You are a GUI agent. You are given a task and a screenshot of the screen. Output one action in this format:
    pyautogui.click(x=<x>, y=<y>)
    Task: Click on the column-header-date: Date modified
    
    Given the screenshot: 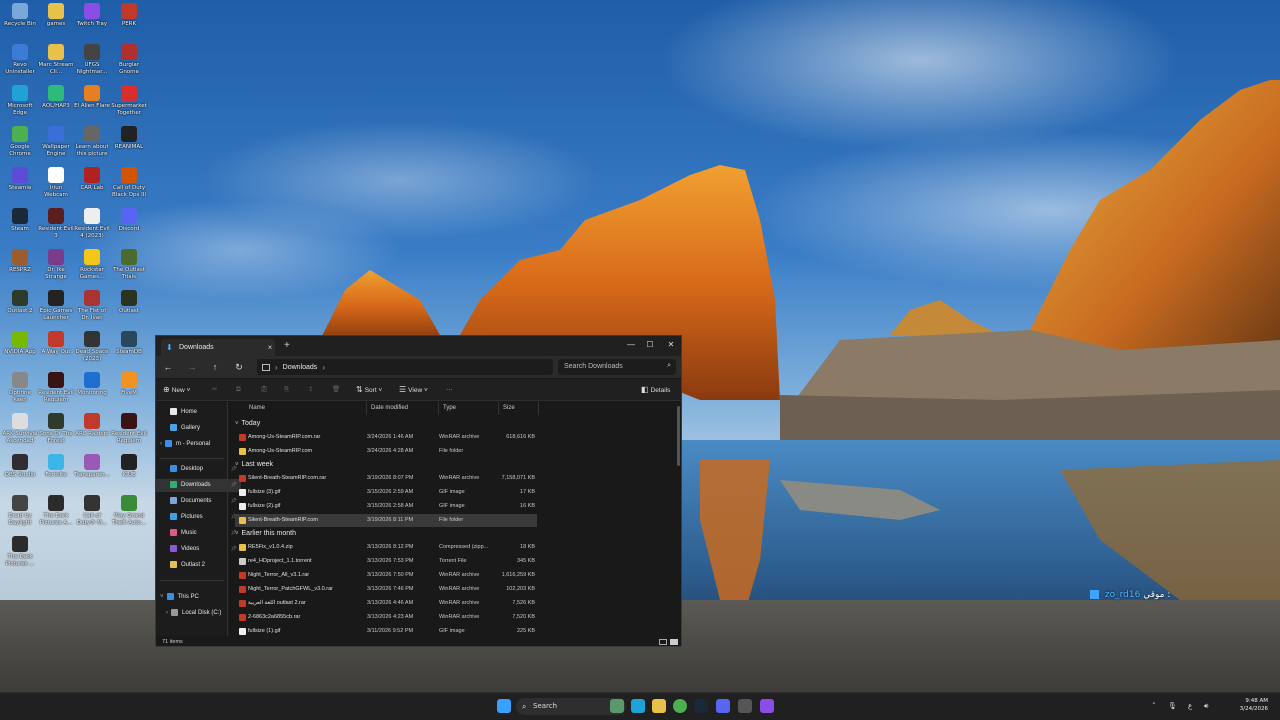 What is the action you would take?
    pyautogui.click(x=403, y=408)
    